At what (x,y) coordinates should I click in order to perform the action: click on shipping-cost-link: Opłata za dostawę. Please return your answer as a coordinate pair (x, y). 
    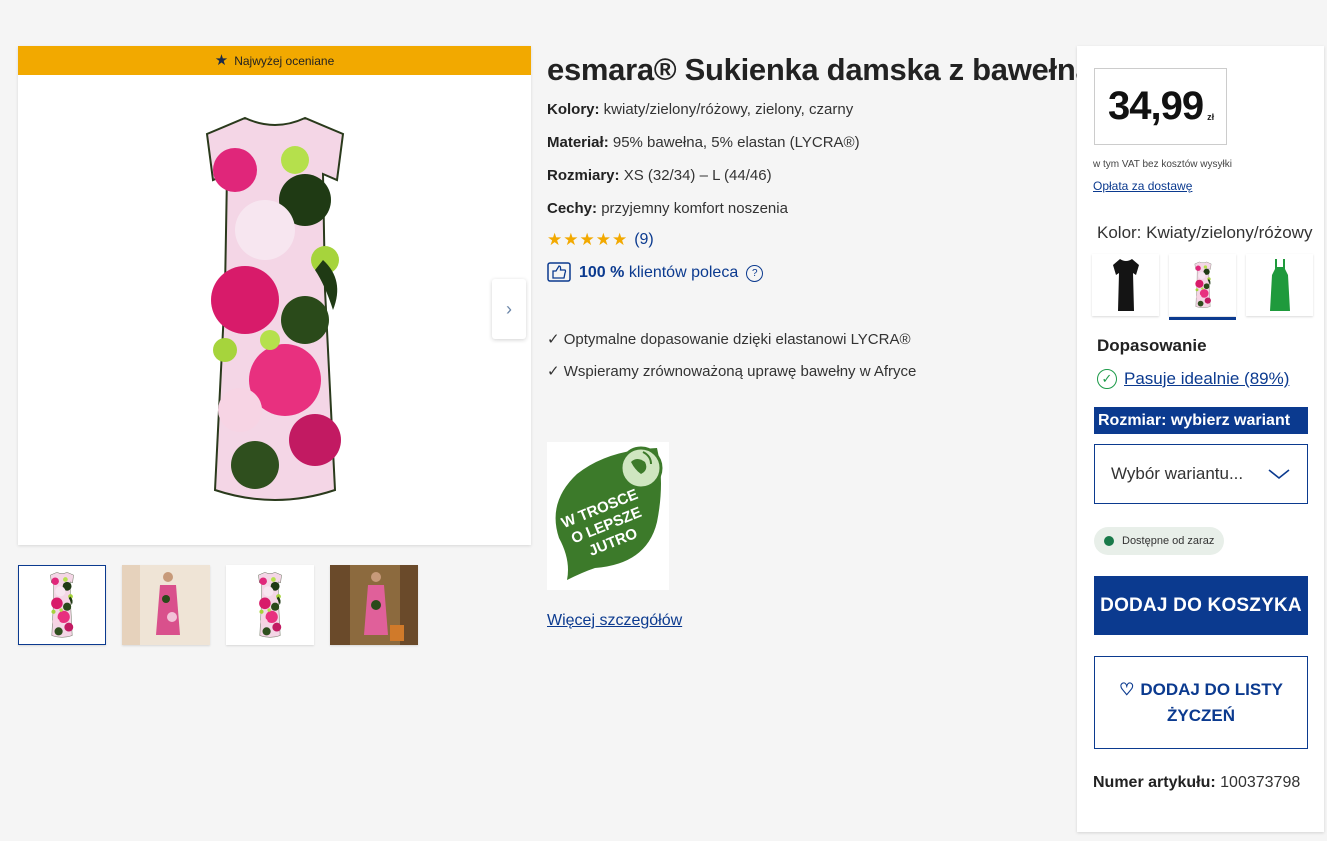
    Looking at the image, I should click on (1142, 186).